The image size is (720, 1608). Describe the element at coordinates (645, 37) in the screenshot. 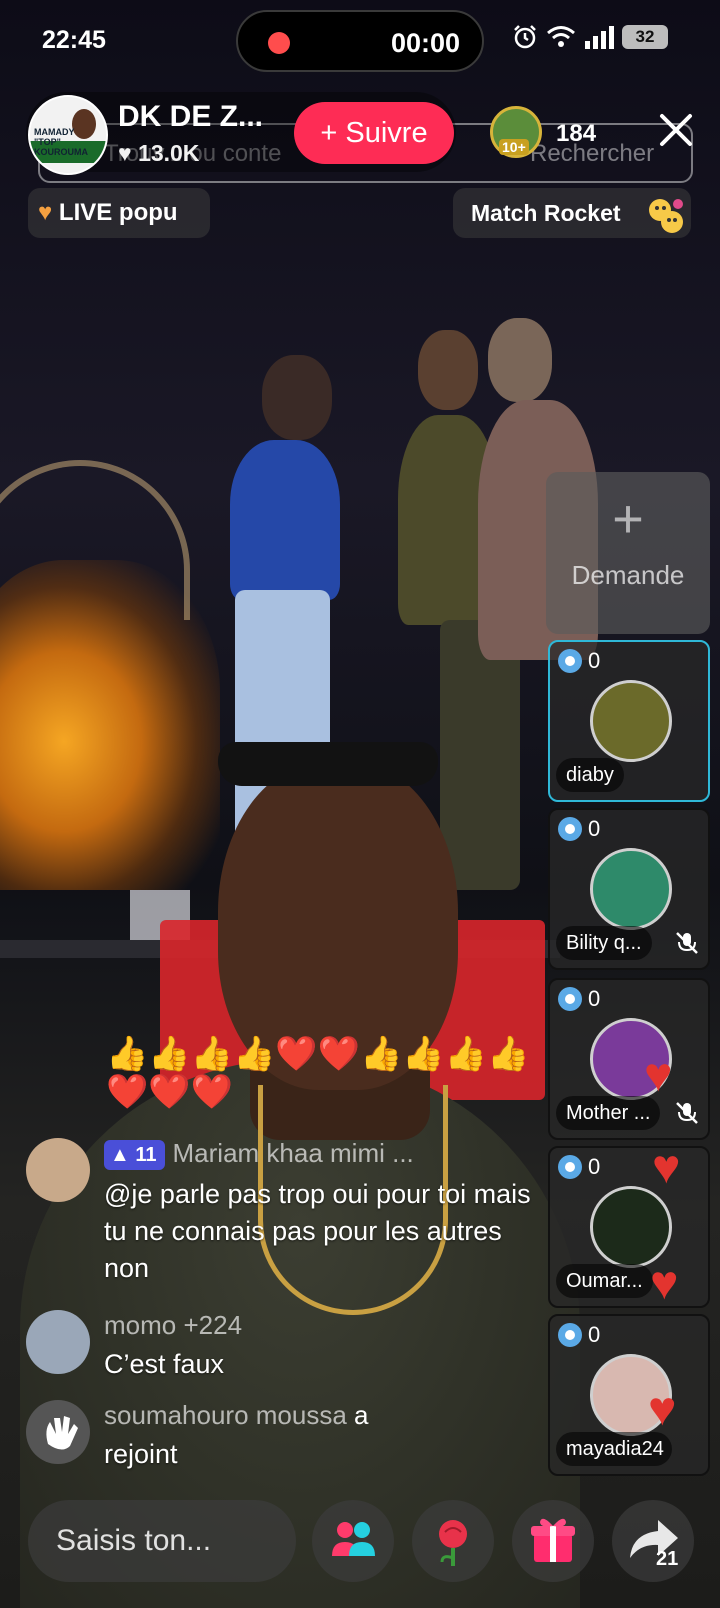

I see `battery-icon: 32` at that location.